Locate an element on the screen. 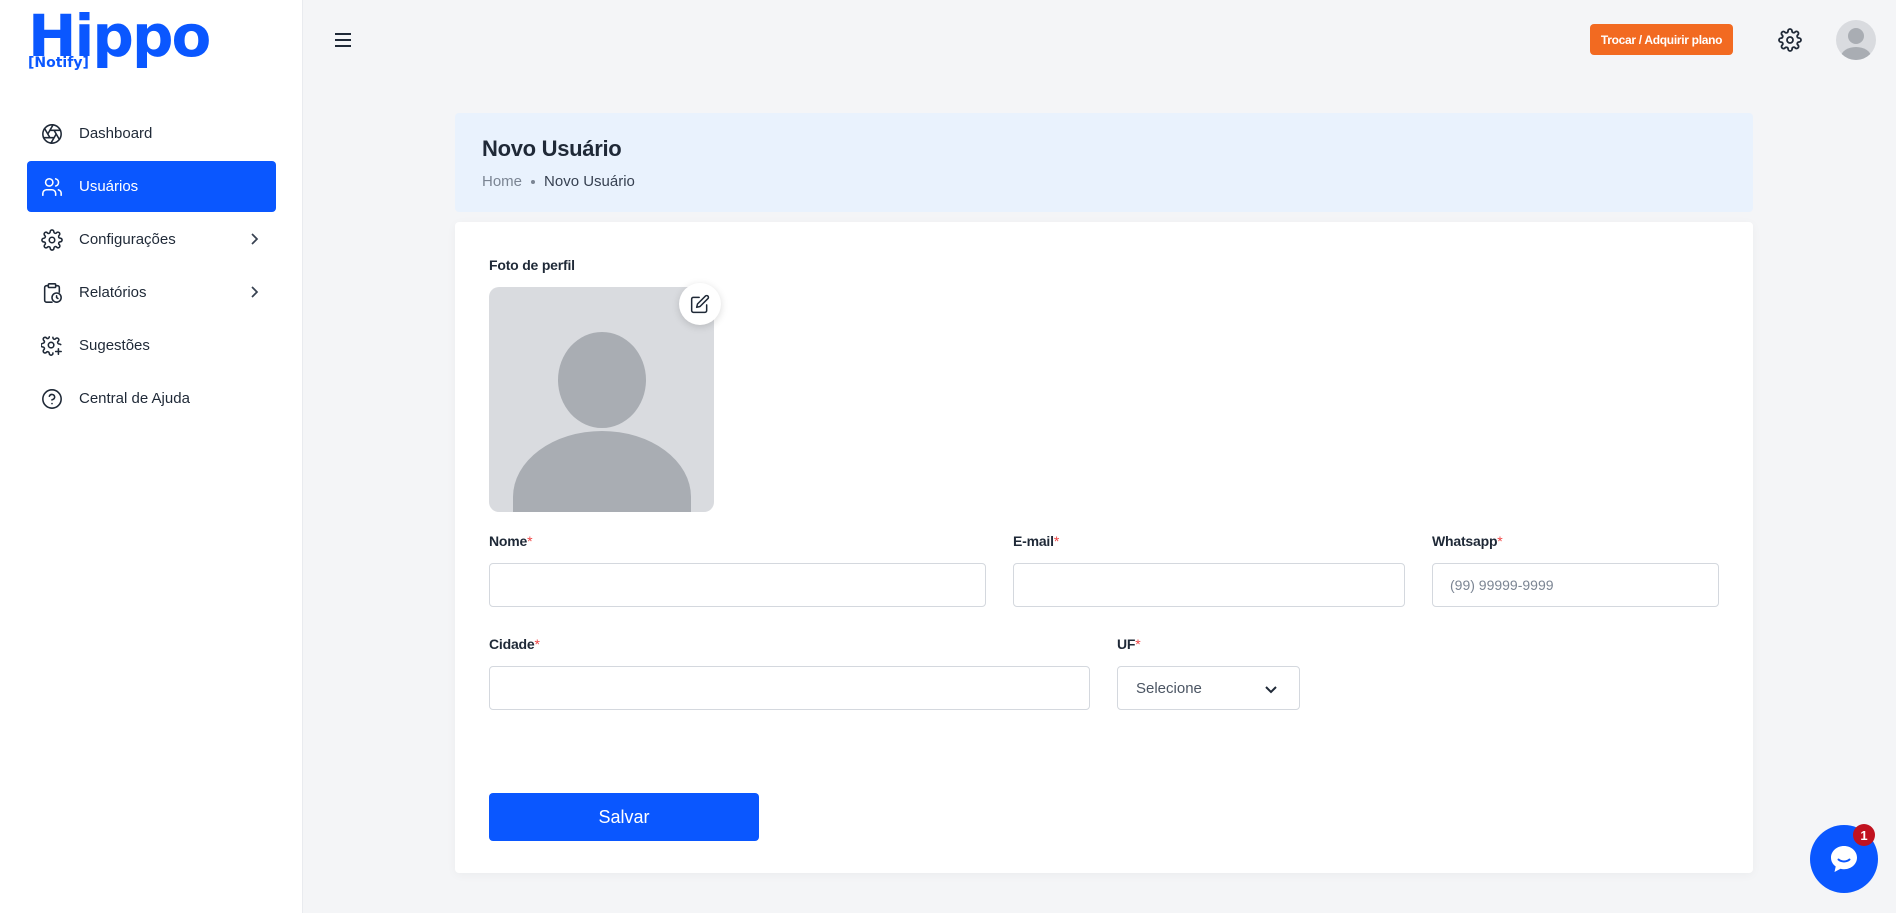  chat-bubble-icon is located at coordinates (1844, 859).